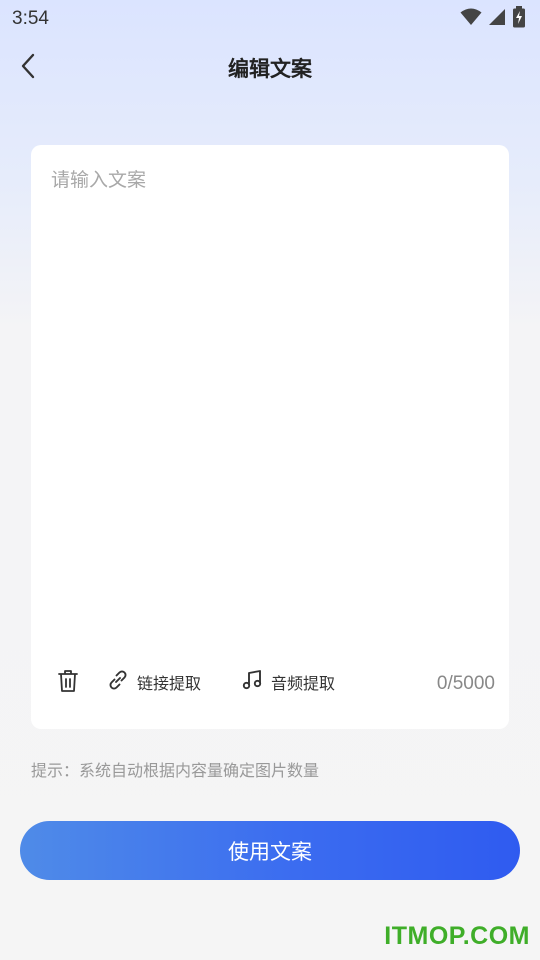 The image size is (540, 960). I want to click on status-icons, so click(493, 19).